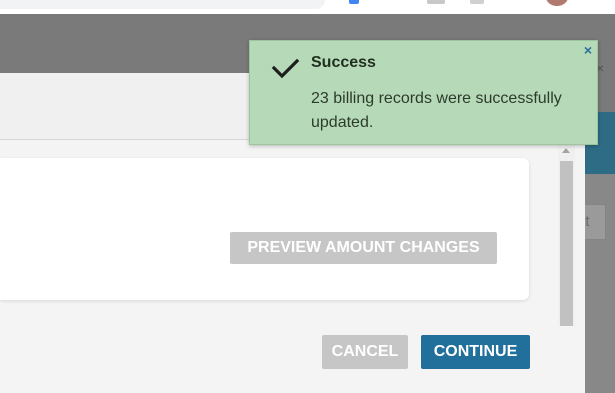  What do you see at coordinates (162, 4) in the screenshot?
I see `address-bar` at bounding box center [162, 4].